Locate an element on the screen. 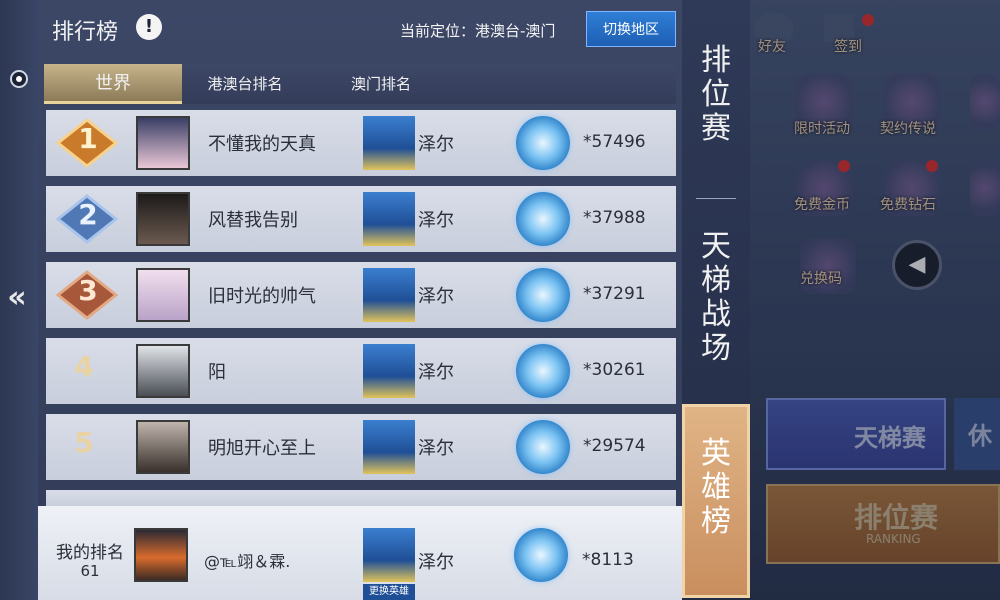  leaderboard-tabs: 世界 港澳台排名 澳门排名 is located at coordinates (360, 84).